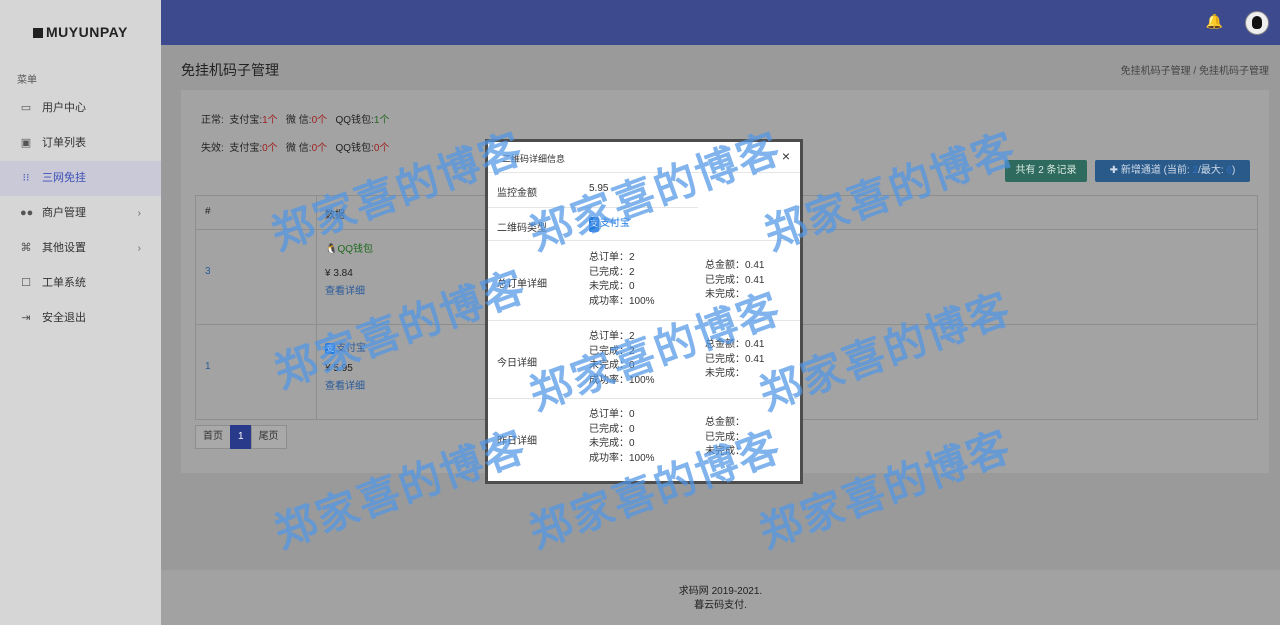 The height and width of the screenshot is (625, 1280). What do you see at coordinates (299, 120) in the screenshot?
I see `stat-wechat-label: 微 信:` at bounding box center [299, 120].